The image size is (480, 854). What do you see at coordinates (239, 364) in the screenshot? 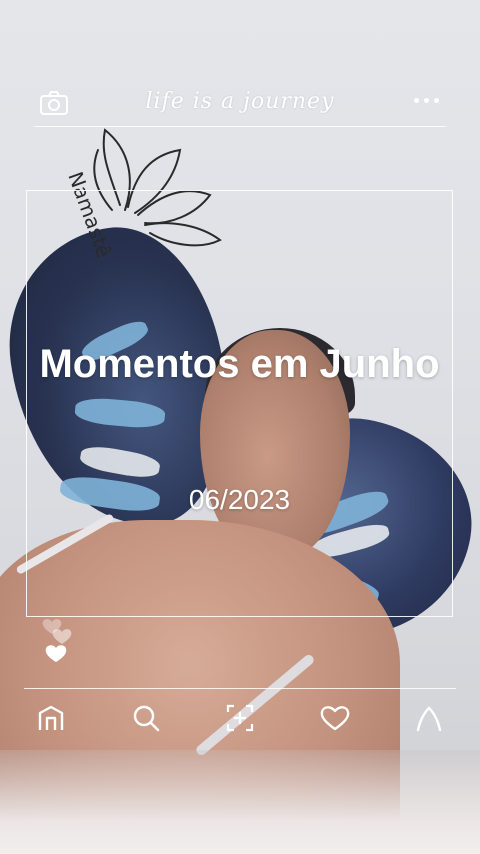
I see `story-title: Momentos em Junho` at bounding box center [239, 364].